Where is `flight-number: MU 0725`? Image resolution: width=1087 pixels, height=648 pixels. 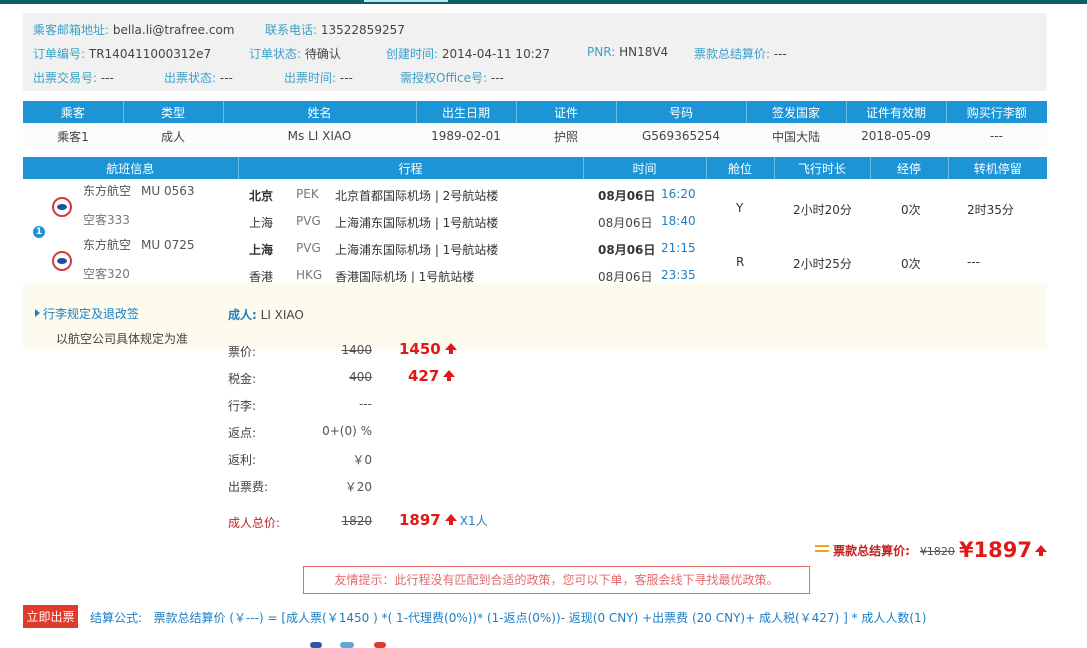 flight-number: MU 0725 is located at coordinates (168, 245).